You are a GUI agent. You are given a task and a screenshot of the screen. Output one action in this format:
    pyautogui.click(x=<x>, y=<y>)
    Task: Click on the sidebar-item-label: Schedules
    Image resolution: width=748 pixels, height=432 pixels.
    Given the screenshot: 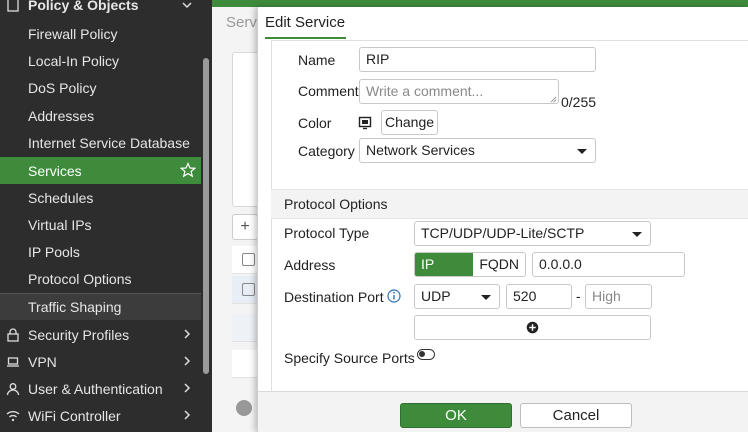 What is the action you would take?
    pyautogui.click(x=61, y=197)
    